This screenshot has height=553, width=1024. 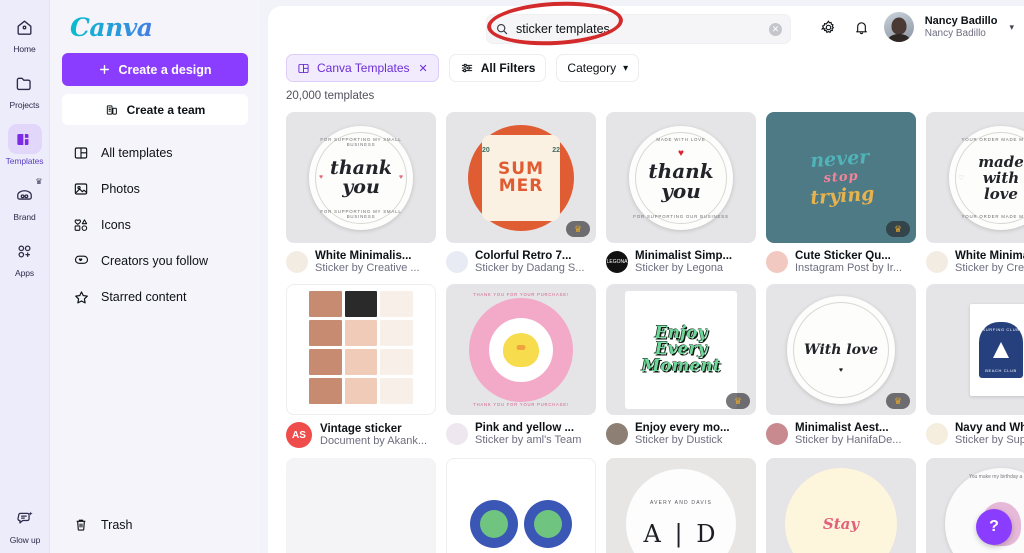 What do you see at coordinates (842, 196) in the screenshot?
I see `never-line3: trying` at bounding box center [842, 196].